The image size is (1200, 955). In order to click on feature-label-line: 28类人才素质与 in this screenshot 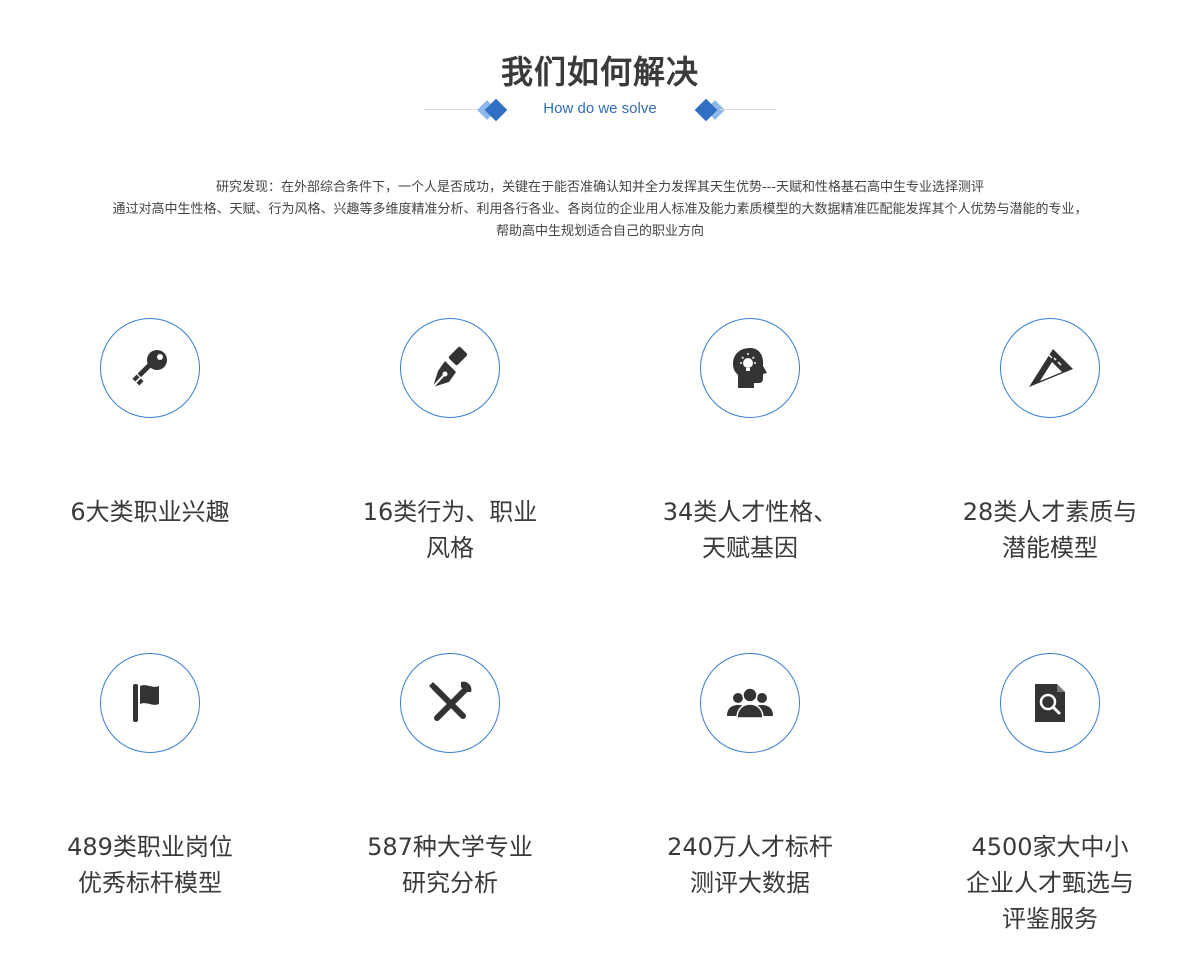, I will do `click(1050, 512)`.